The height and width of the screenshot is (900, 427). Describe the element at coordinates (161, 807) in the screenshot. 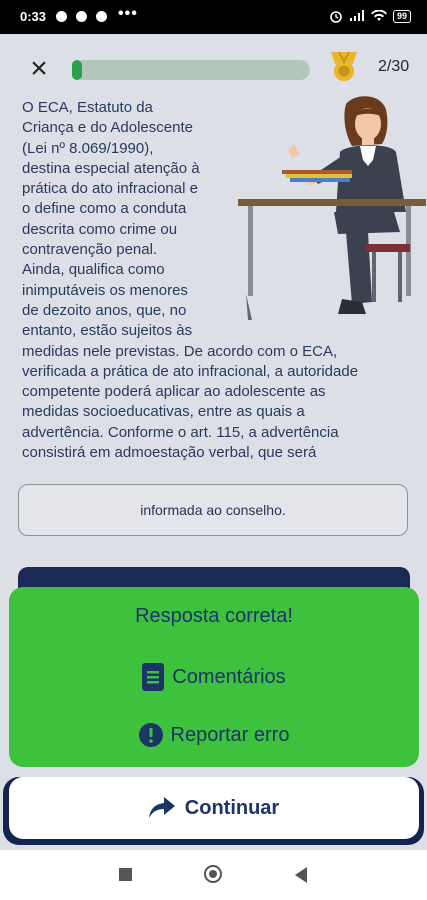

I see `share-arrow-icon` at that location.